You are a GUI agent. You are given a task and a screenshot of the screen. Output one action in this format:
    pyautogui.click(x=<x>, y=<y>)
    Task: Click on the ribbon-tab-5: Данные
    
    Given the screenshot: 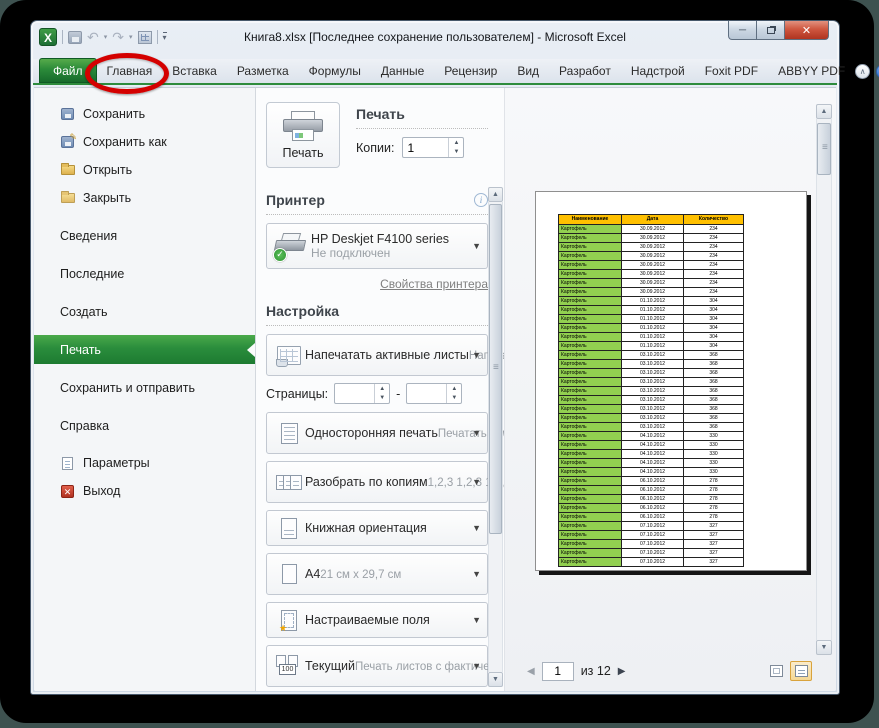 What is the action you would take?
    pyautogui.click(x=402, y=70)
    